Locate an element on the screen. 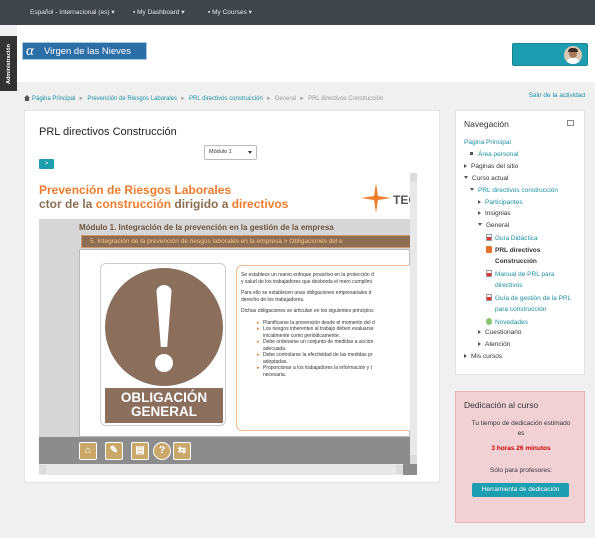 The width and height of the screenshot is (595, 538). nav-item: Construcción is located at coordinates (511, 262).